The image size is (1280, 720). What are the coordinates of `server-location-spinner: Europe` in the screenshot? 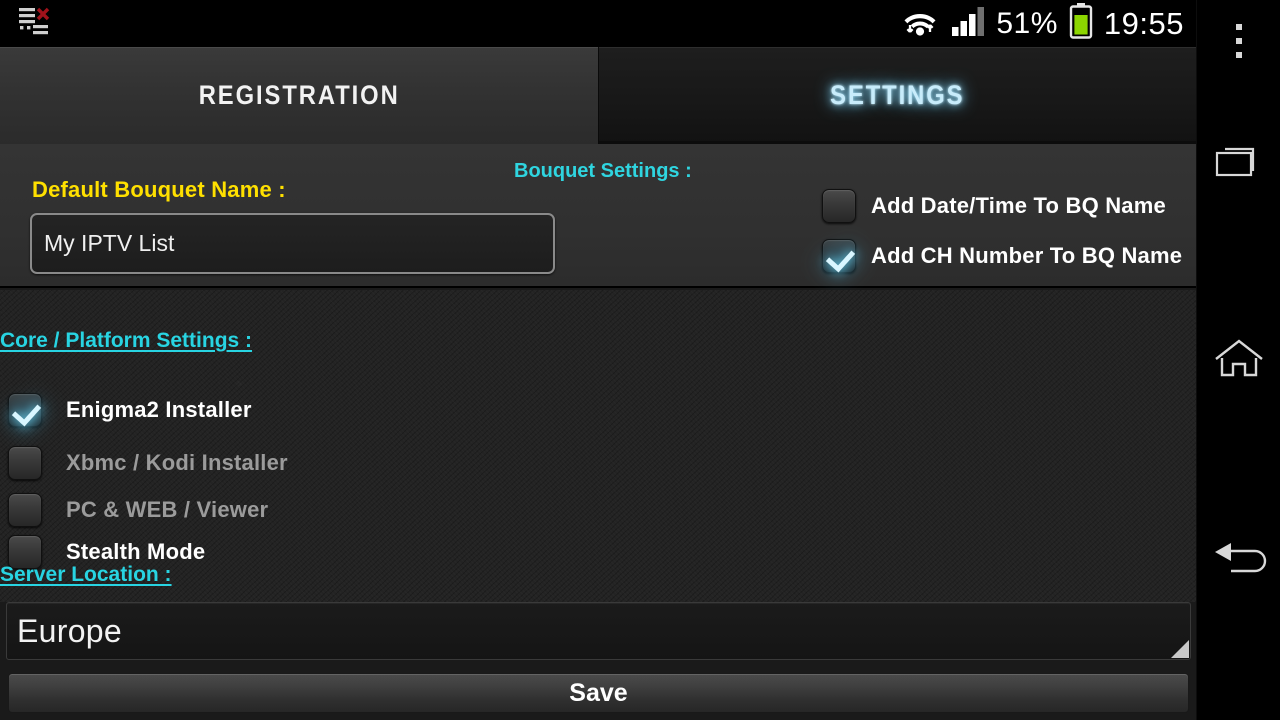 It's located at (598, 631).